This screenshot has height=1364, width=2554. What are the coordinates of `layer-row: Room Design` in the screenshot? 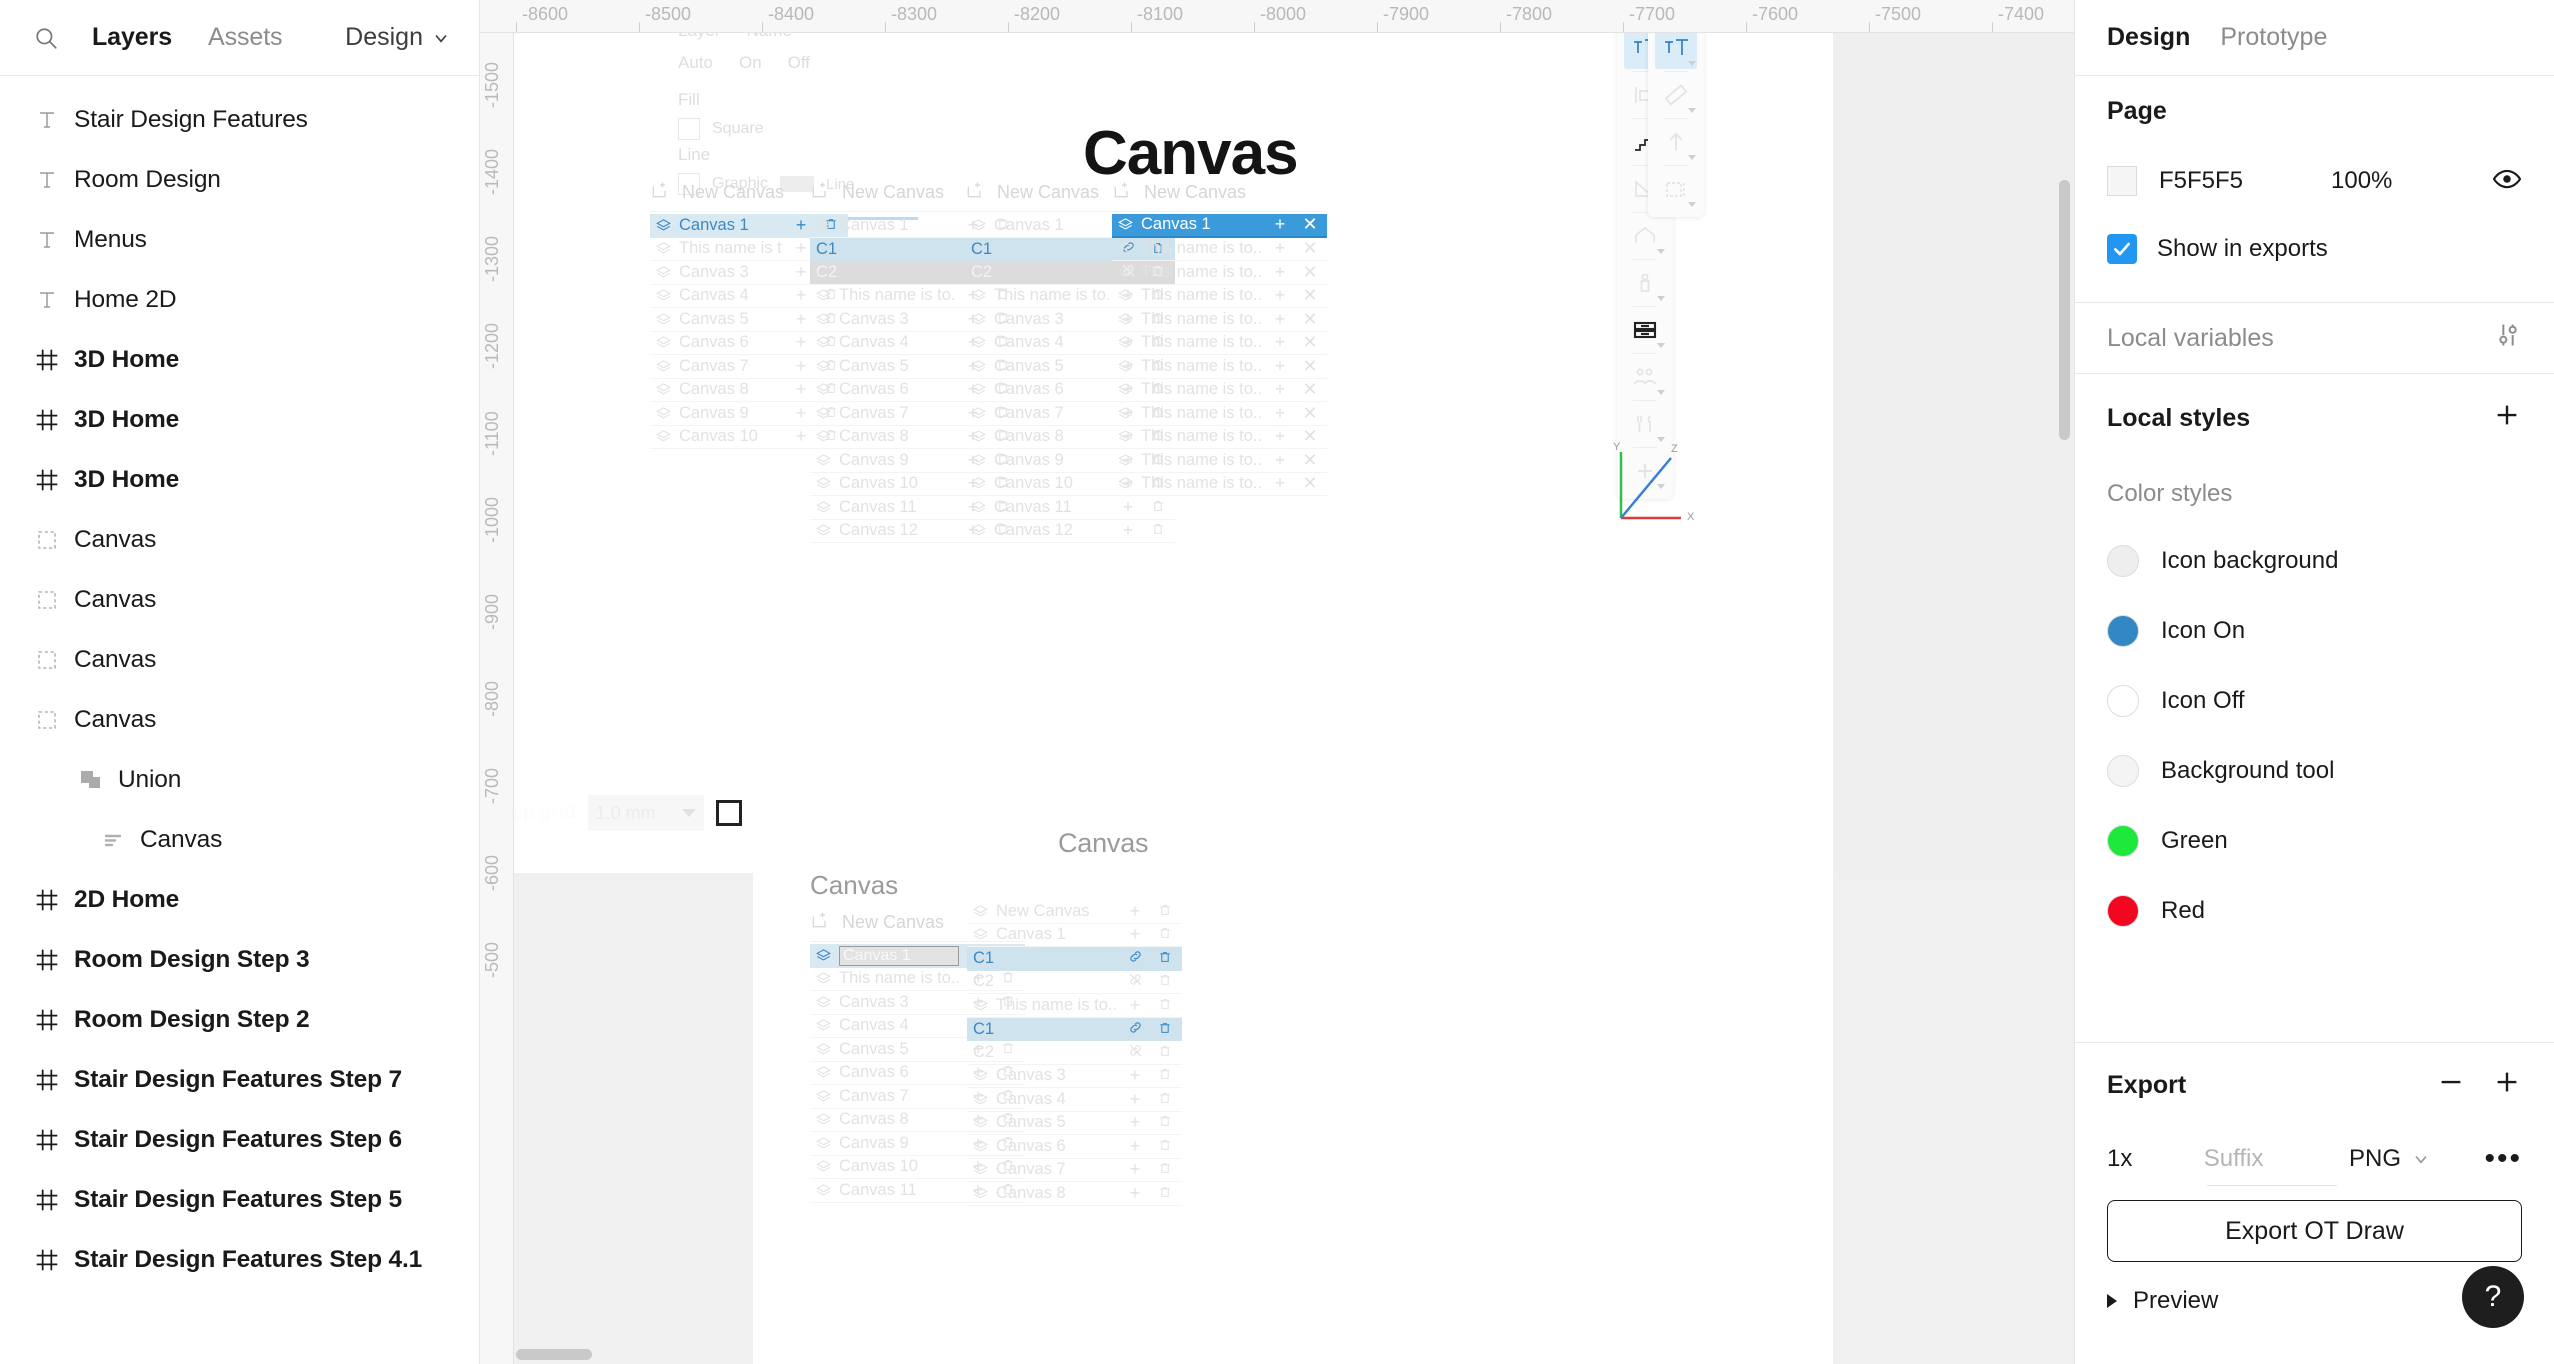 It's located at (239, 180).